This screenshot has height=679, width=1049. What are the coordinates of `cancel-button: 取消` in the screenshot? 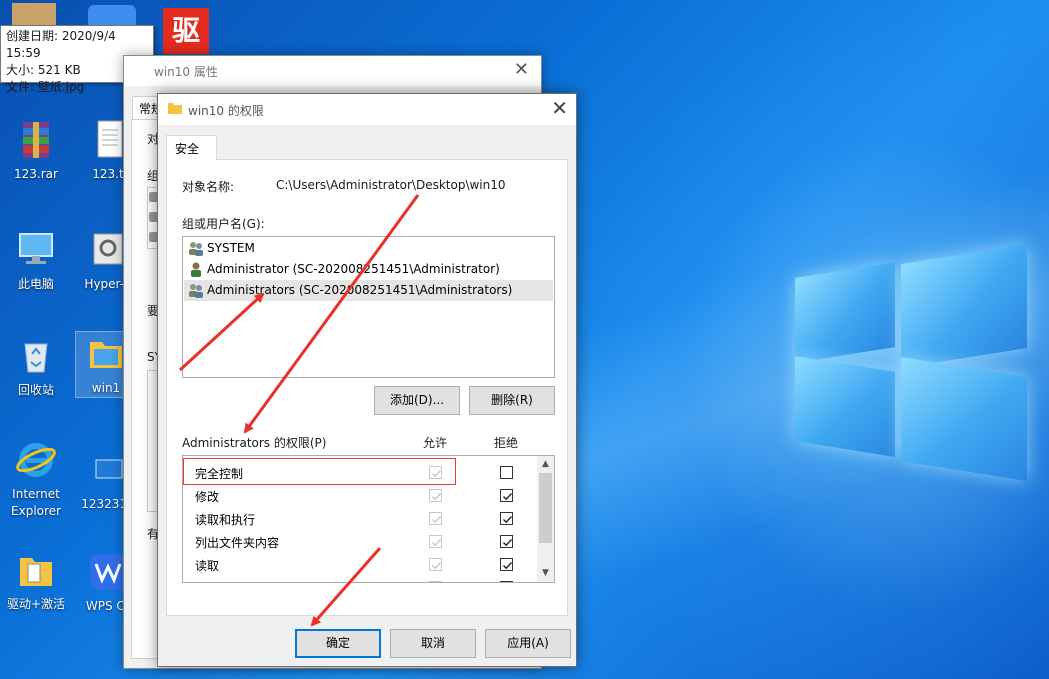 It's located at (433, 643).